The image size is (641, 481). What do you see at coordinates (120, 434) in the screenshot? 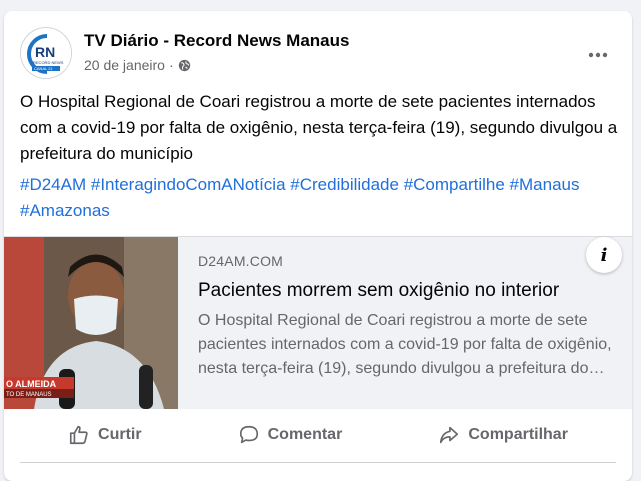
I see `like-label: Curtir` at bounding box center [120, 434].